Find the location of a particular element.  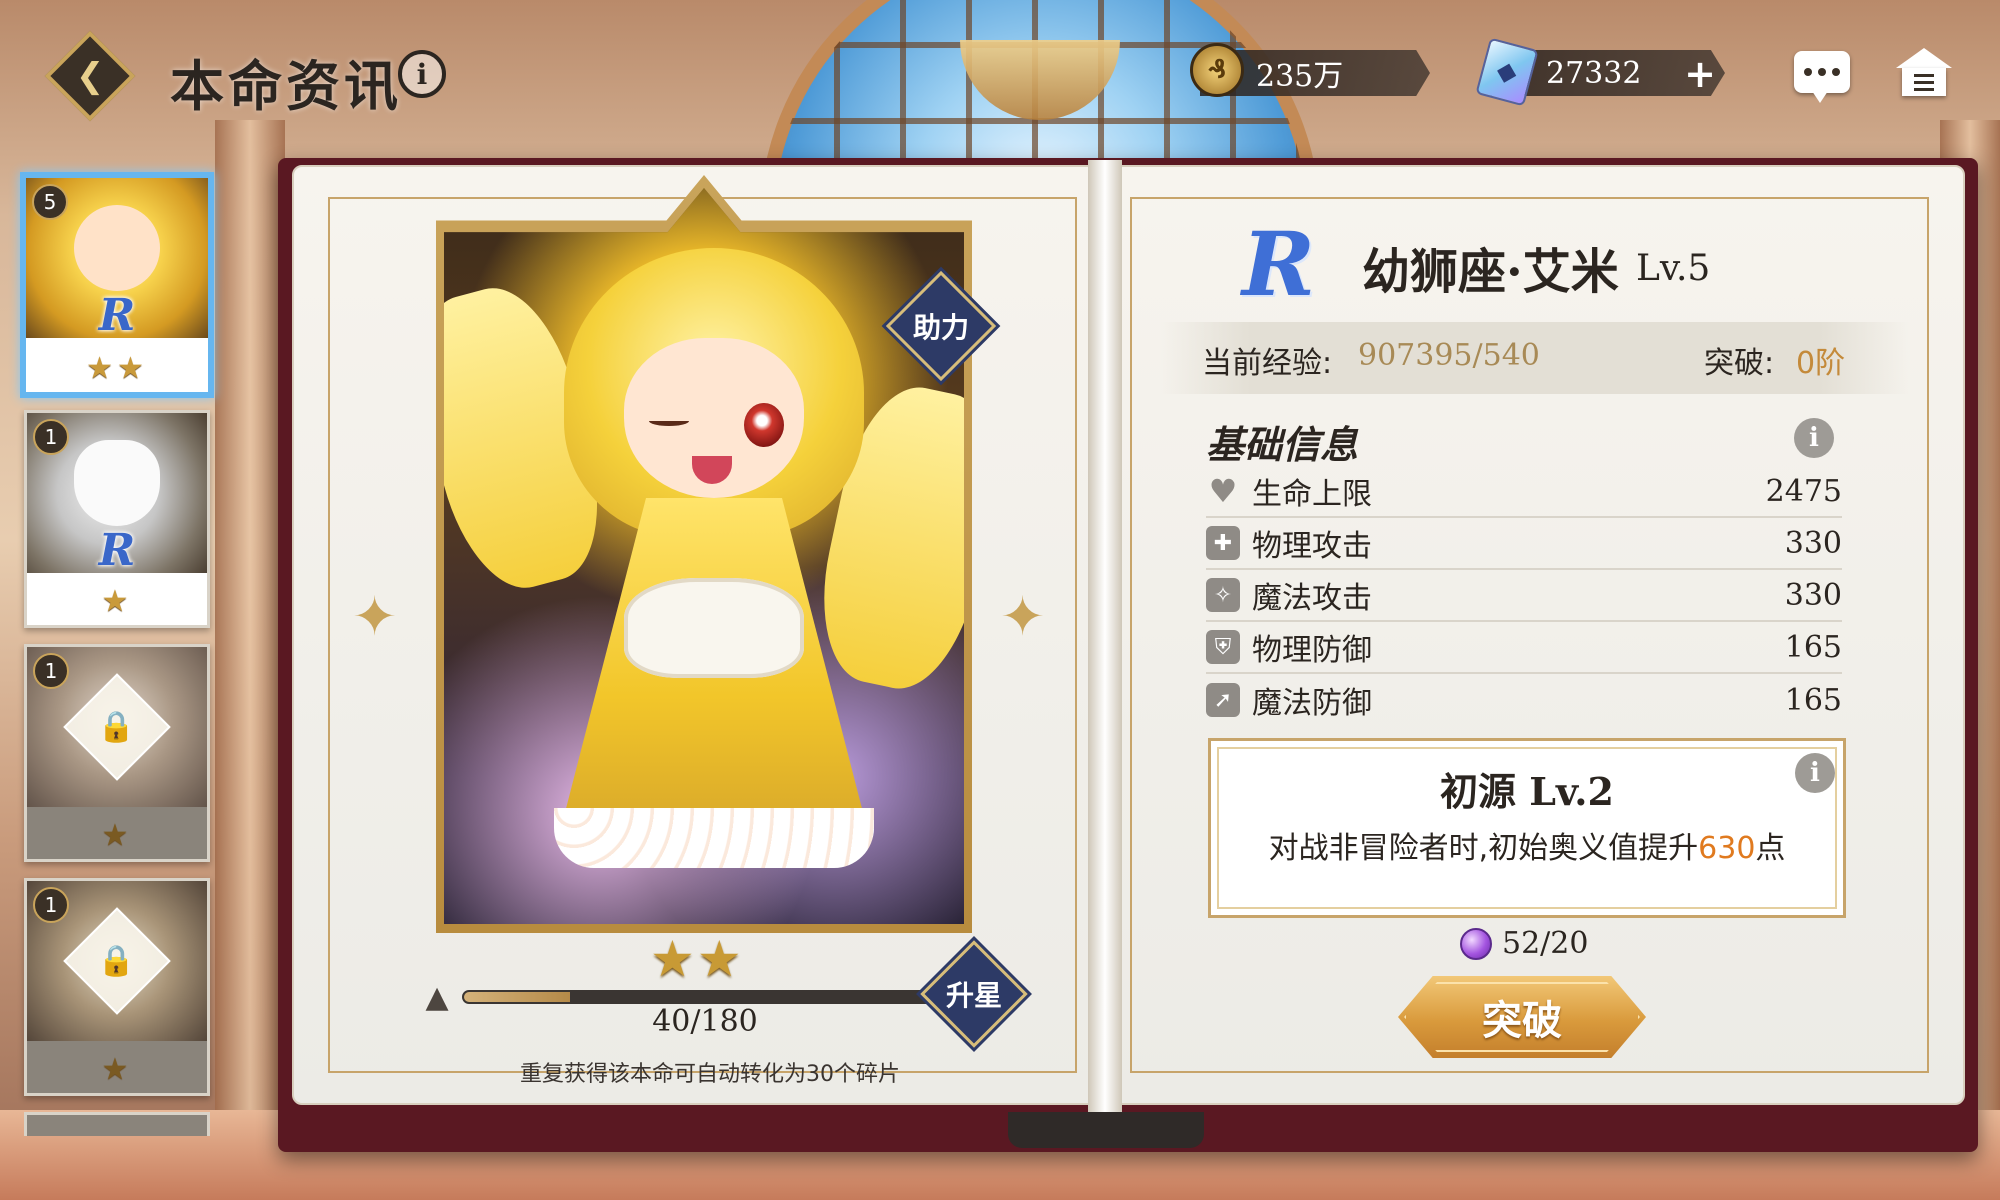

stat-label: 物理防御 is located at coordinates (1312, 650).